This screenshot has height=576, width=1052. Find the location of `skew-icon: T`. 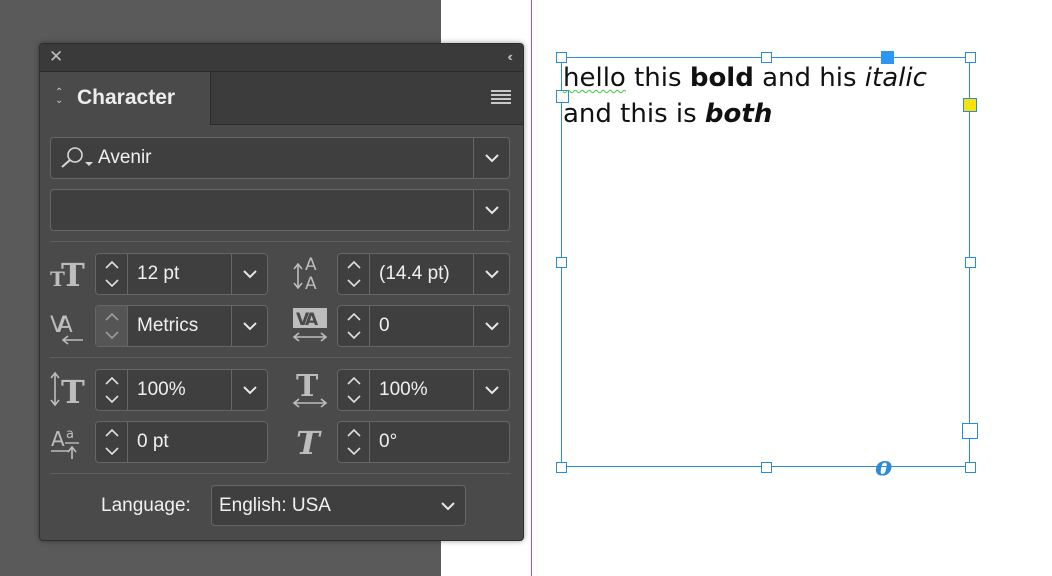

skew-icon: T is located at coordinates (309, 443).